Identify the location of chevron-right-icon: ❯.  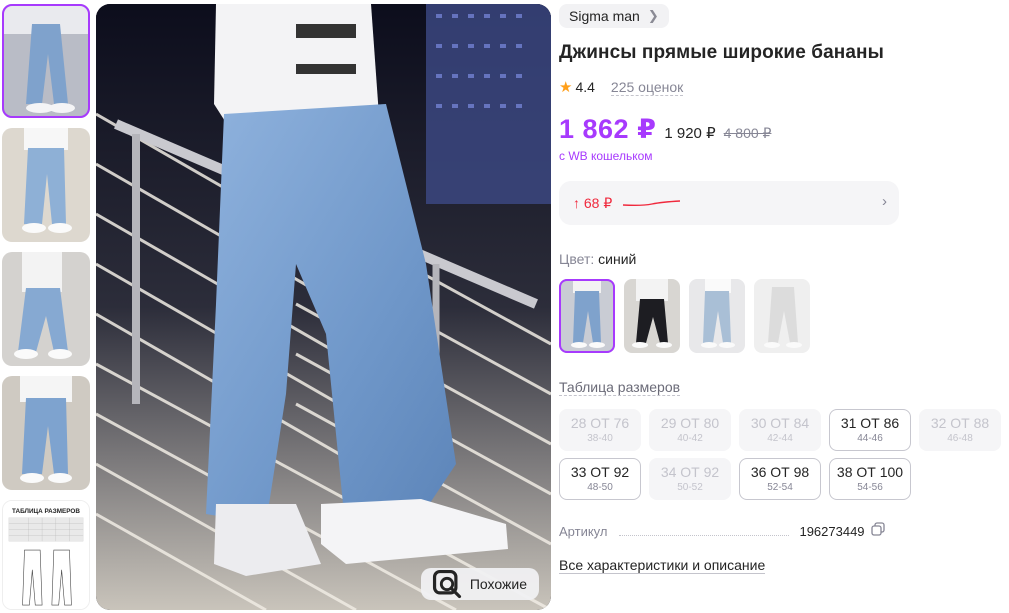
(653, 15).